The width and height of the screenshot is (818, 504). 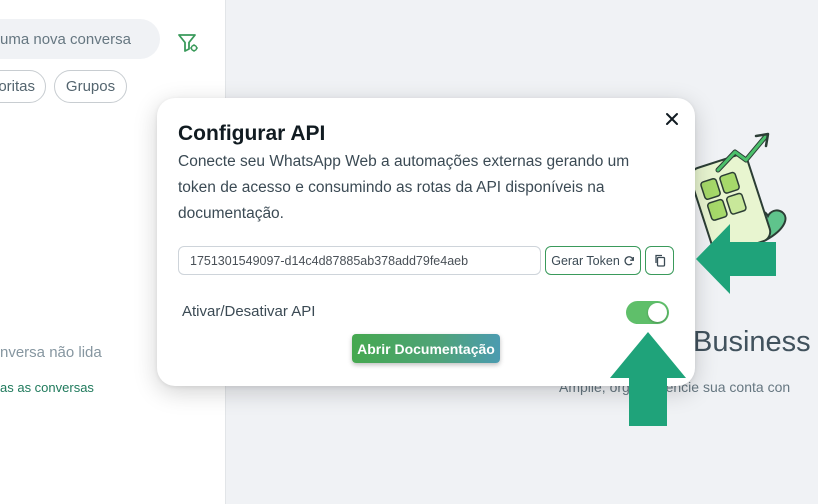 I want to click on all-conversations-link: as as conversas, so click(x=47, y=387).